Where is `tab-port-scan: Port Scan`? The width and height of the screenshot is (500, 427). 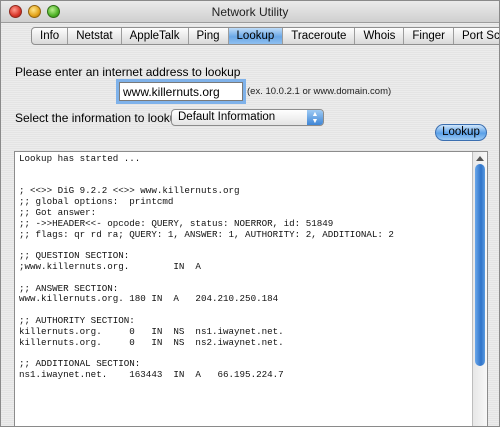 tab-port-scan: Port Scan is located at coordinates (476, 36).